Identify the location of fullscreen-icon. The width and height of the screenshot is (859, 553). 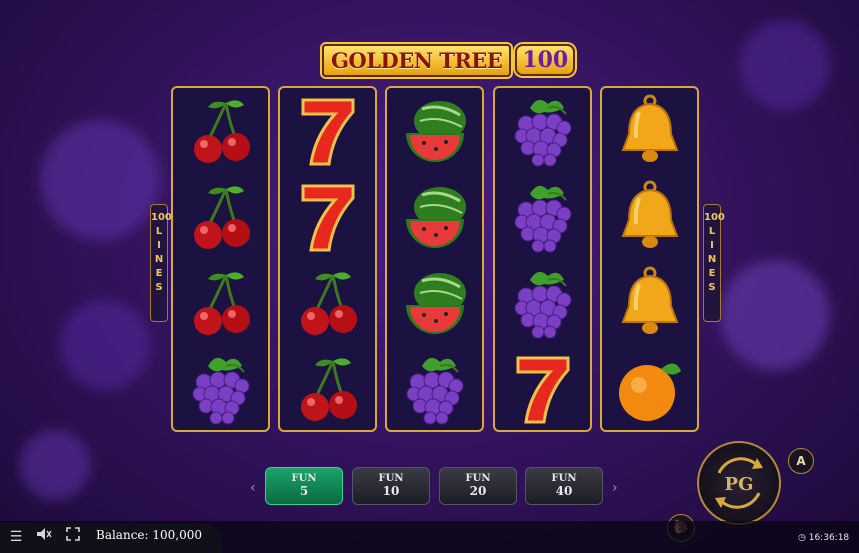
(73, 537).